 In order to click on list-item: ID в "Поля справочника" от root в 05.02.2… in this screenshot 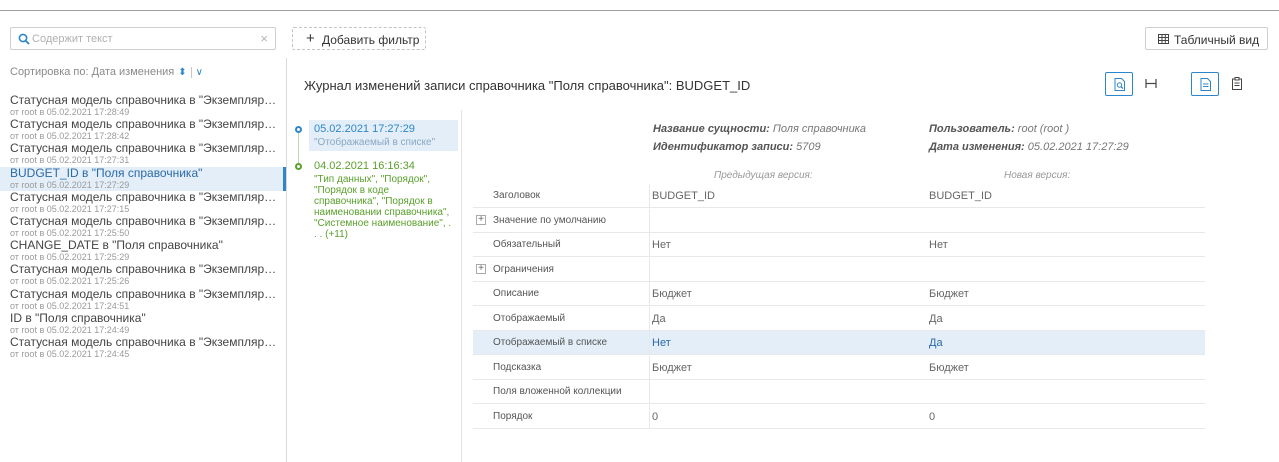, I will do `click(143, 324)`.